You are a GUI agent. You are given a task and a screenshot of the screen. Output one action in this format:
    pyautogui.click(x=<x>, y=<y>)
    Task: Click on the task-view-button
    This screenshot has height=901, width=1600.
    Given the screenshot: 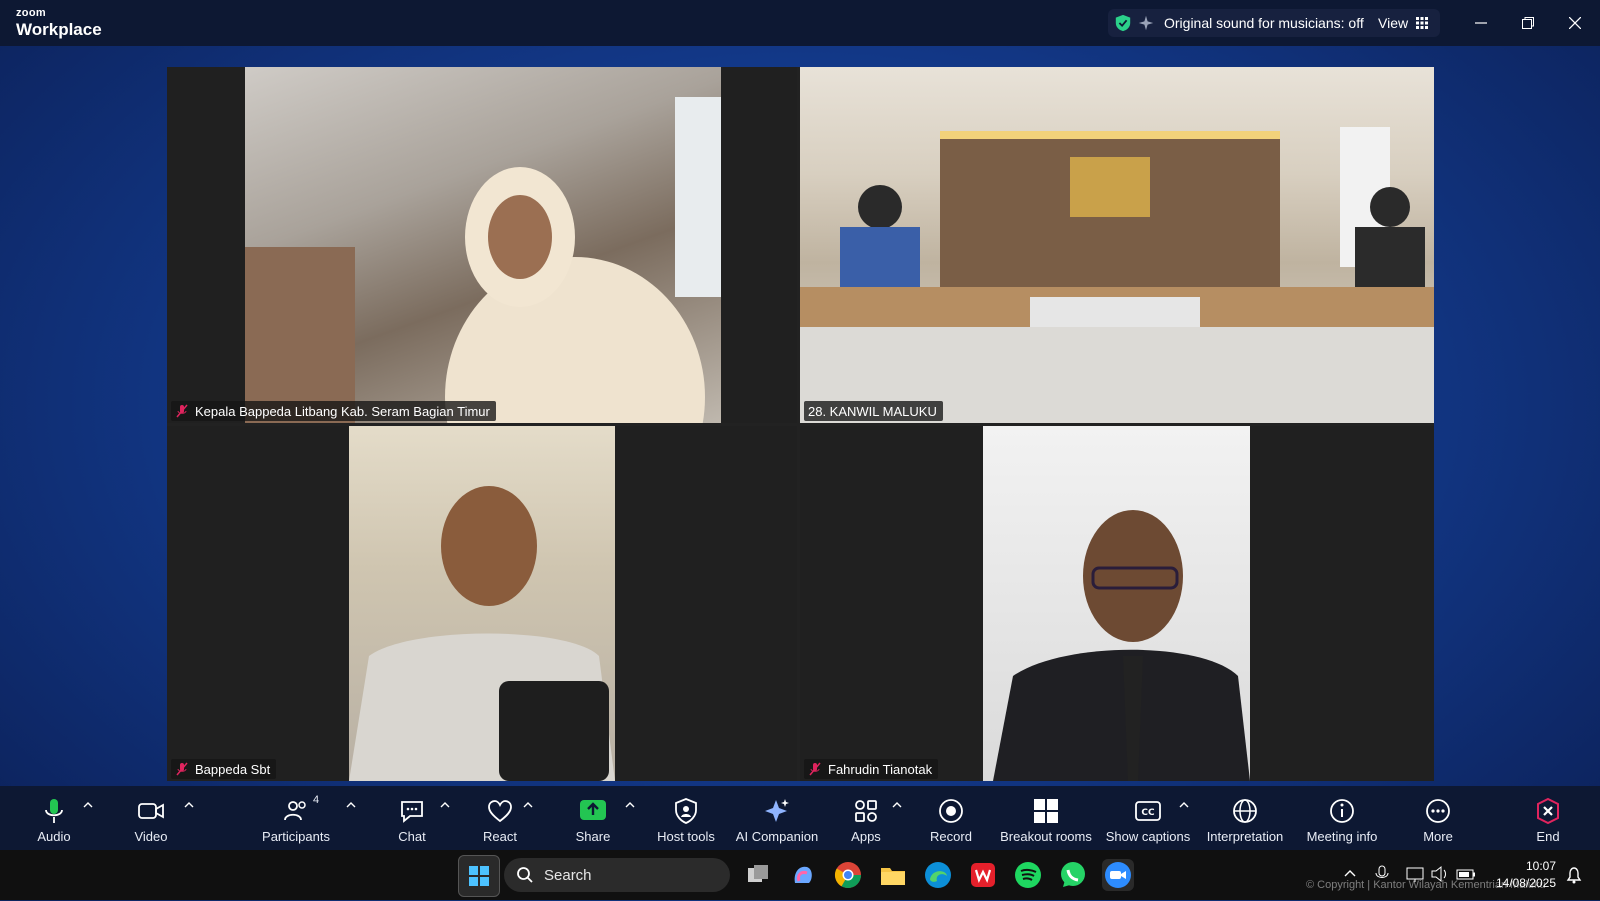 What is the action you would take?
    pyautogui.click(x=758, y=875)
    